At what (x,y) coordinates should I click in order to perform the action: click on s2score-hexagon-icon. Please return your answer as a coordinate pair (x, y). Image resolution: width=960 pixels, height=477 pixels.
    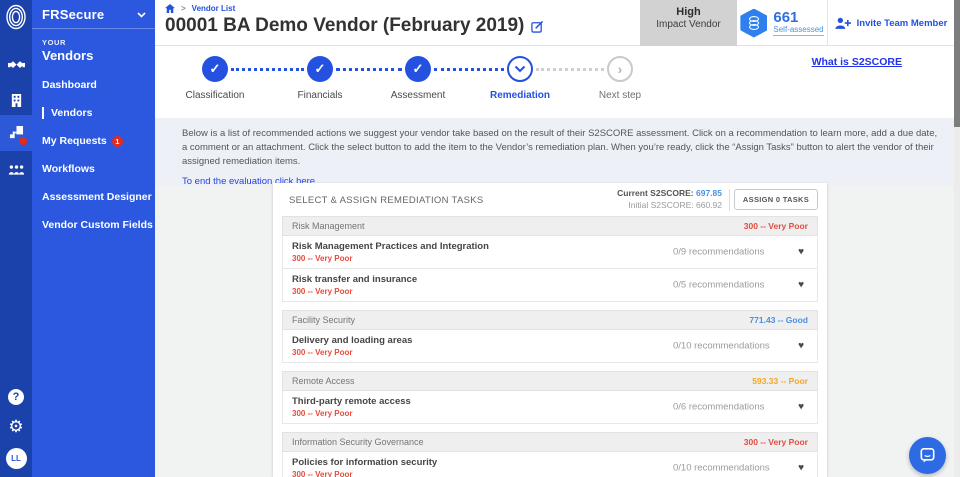
    Looking at the image, I should click on (754, 23).